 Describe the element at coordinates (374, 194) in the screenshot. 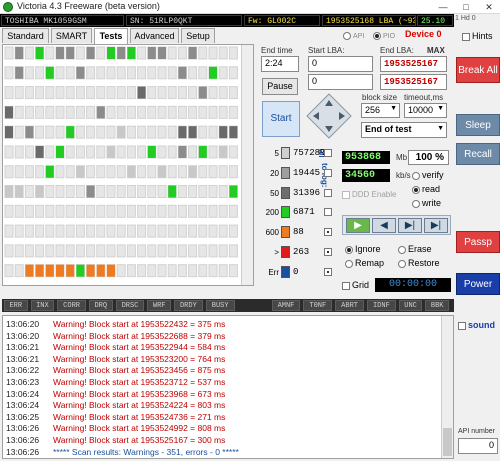

I see `ddd-enable-label: DDD Enable` at that location.